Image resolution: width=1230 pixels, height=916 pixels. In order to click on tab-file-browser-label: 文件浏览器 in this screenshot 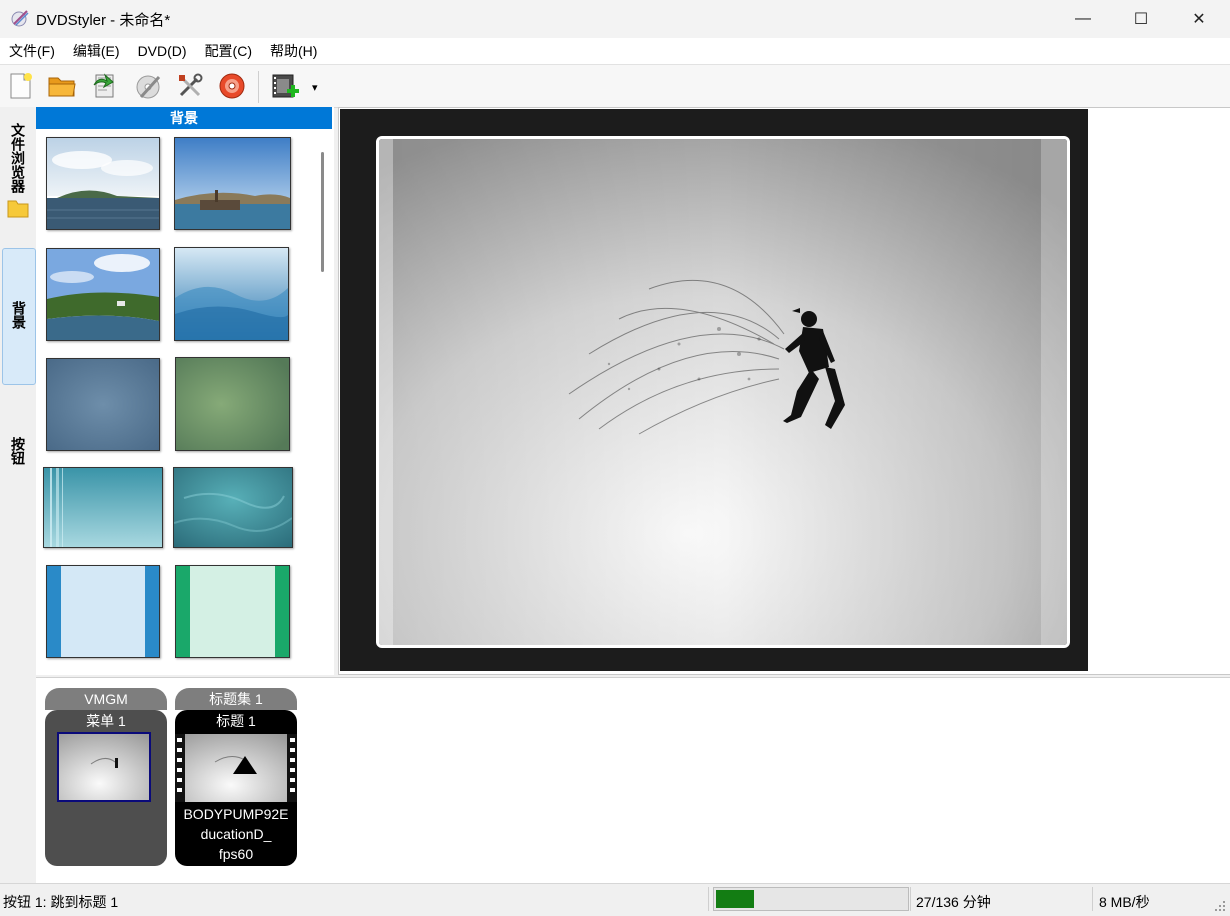, I will do `click(18, 158)`.